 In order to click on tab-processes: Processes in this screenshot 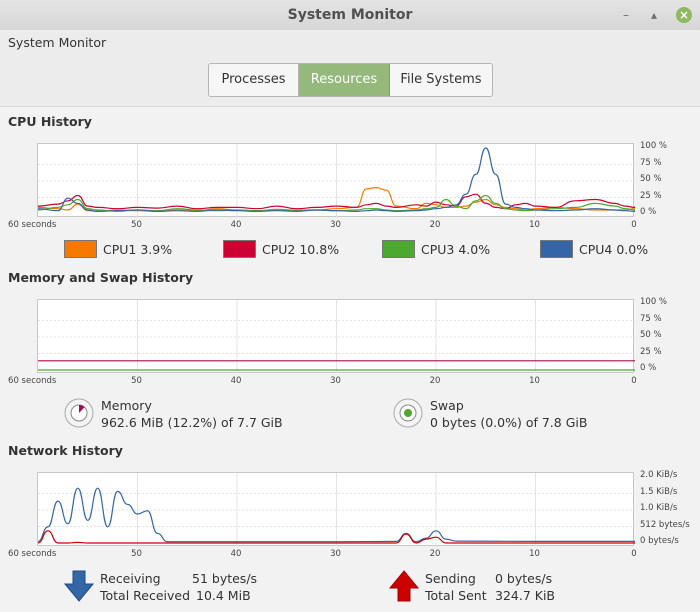, I will do `click(254, 80)`.